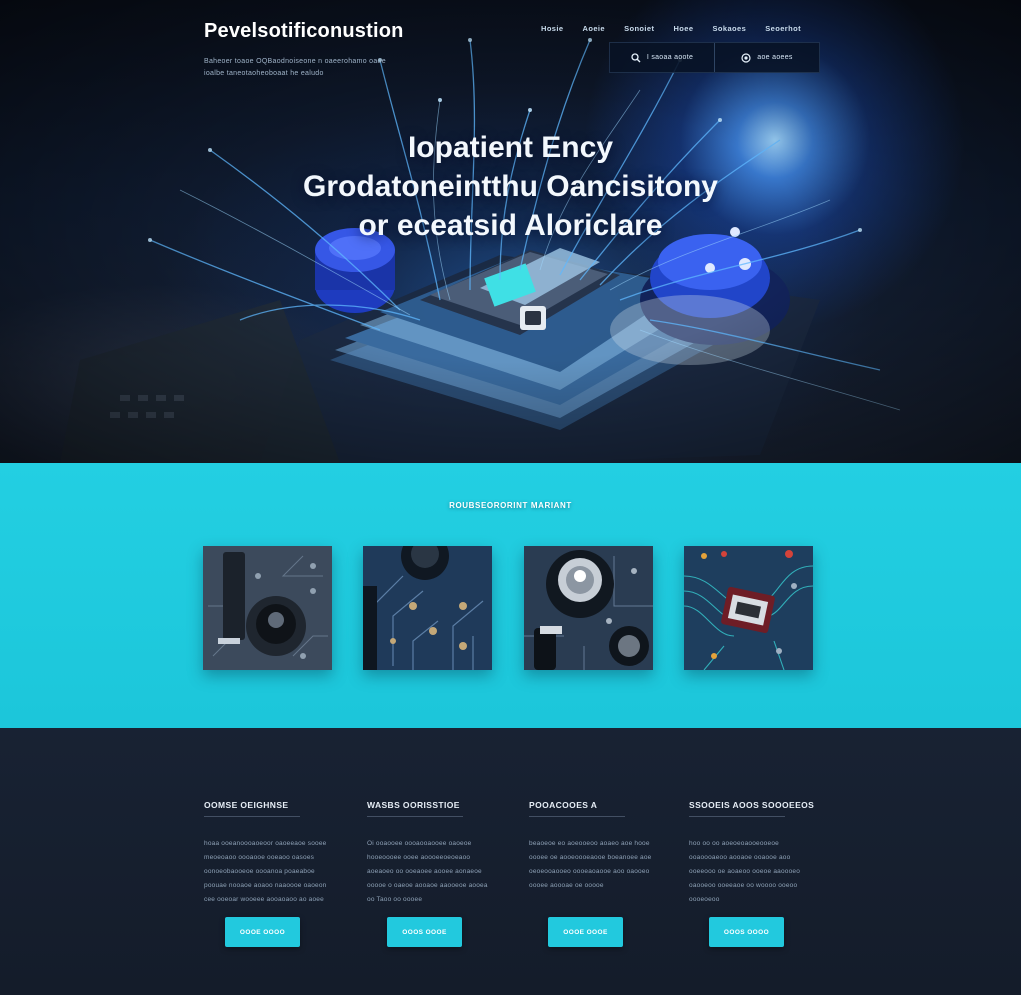 The image size is (1021, 995). I want to click on feature-button-3: OOOE OOOE, so click(585, 932).